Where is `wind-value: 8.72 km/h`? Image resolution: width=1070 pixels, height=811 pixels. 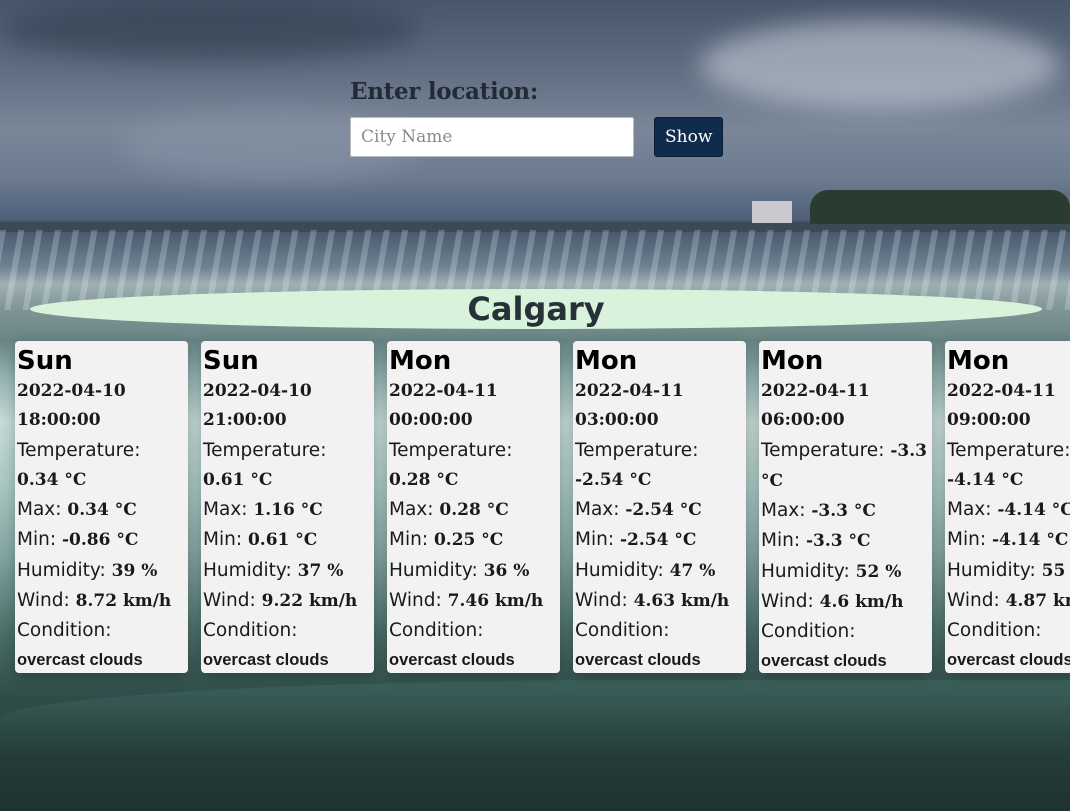 wind-value: 8.72 km/h is located at coordinates (123, 601).